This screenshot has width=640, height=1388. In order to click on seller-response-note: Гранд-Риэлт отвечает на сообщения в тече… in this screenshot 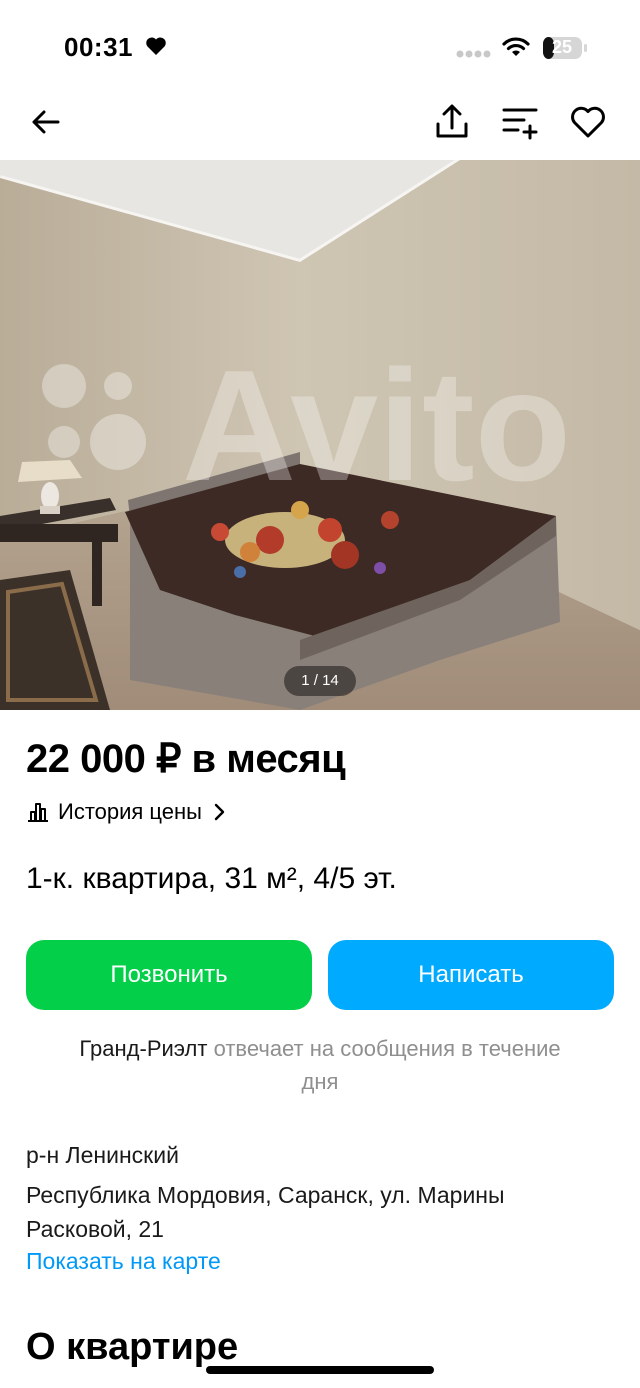, I will do `click(320, 1065)`.